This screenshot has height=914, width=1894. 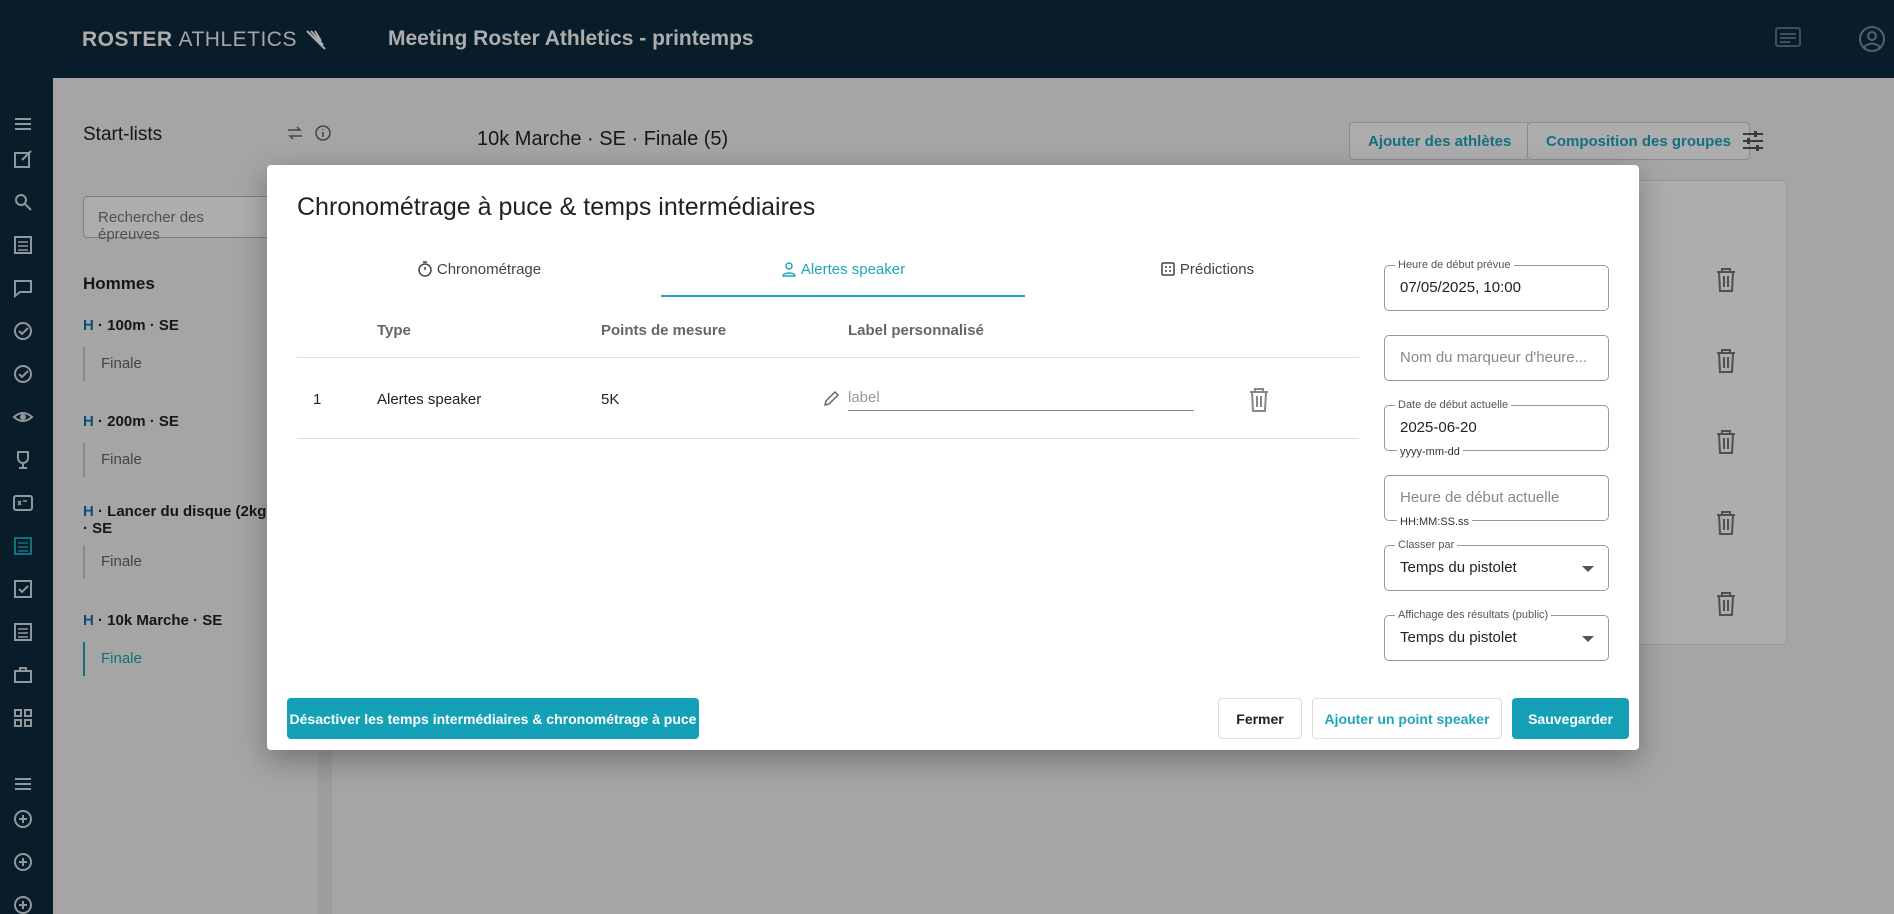 What do you see at coordinates (1453, 405) in the screenshot?
I see `field-label: Date de début actuelle` at bounding box center [1453, 405].